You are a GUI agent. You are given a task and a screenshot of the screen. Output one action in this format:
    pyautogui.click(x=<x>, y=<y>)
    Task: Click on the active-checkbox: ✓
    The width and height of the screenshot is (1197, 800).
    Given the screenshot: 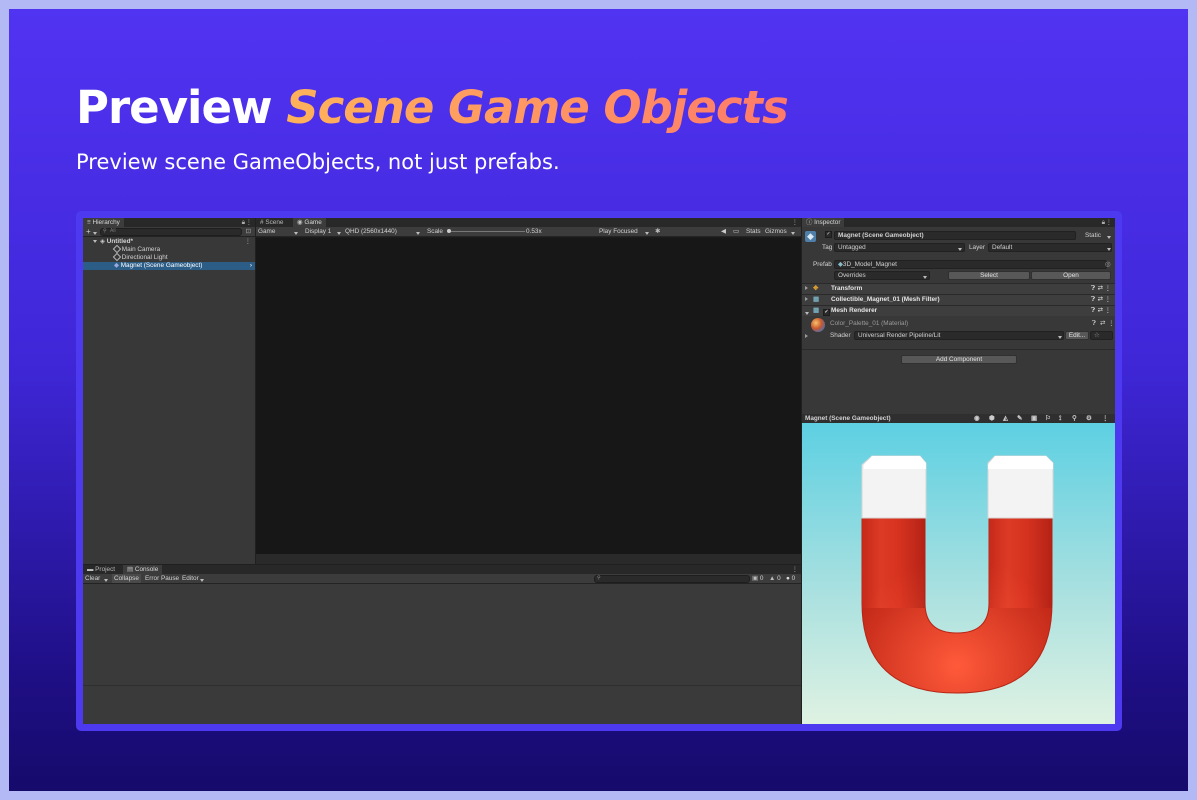 What is the action you would take?
    pyautogui.click(x=828, y=234)
    